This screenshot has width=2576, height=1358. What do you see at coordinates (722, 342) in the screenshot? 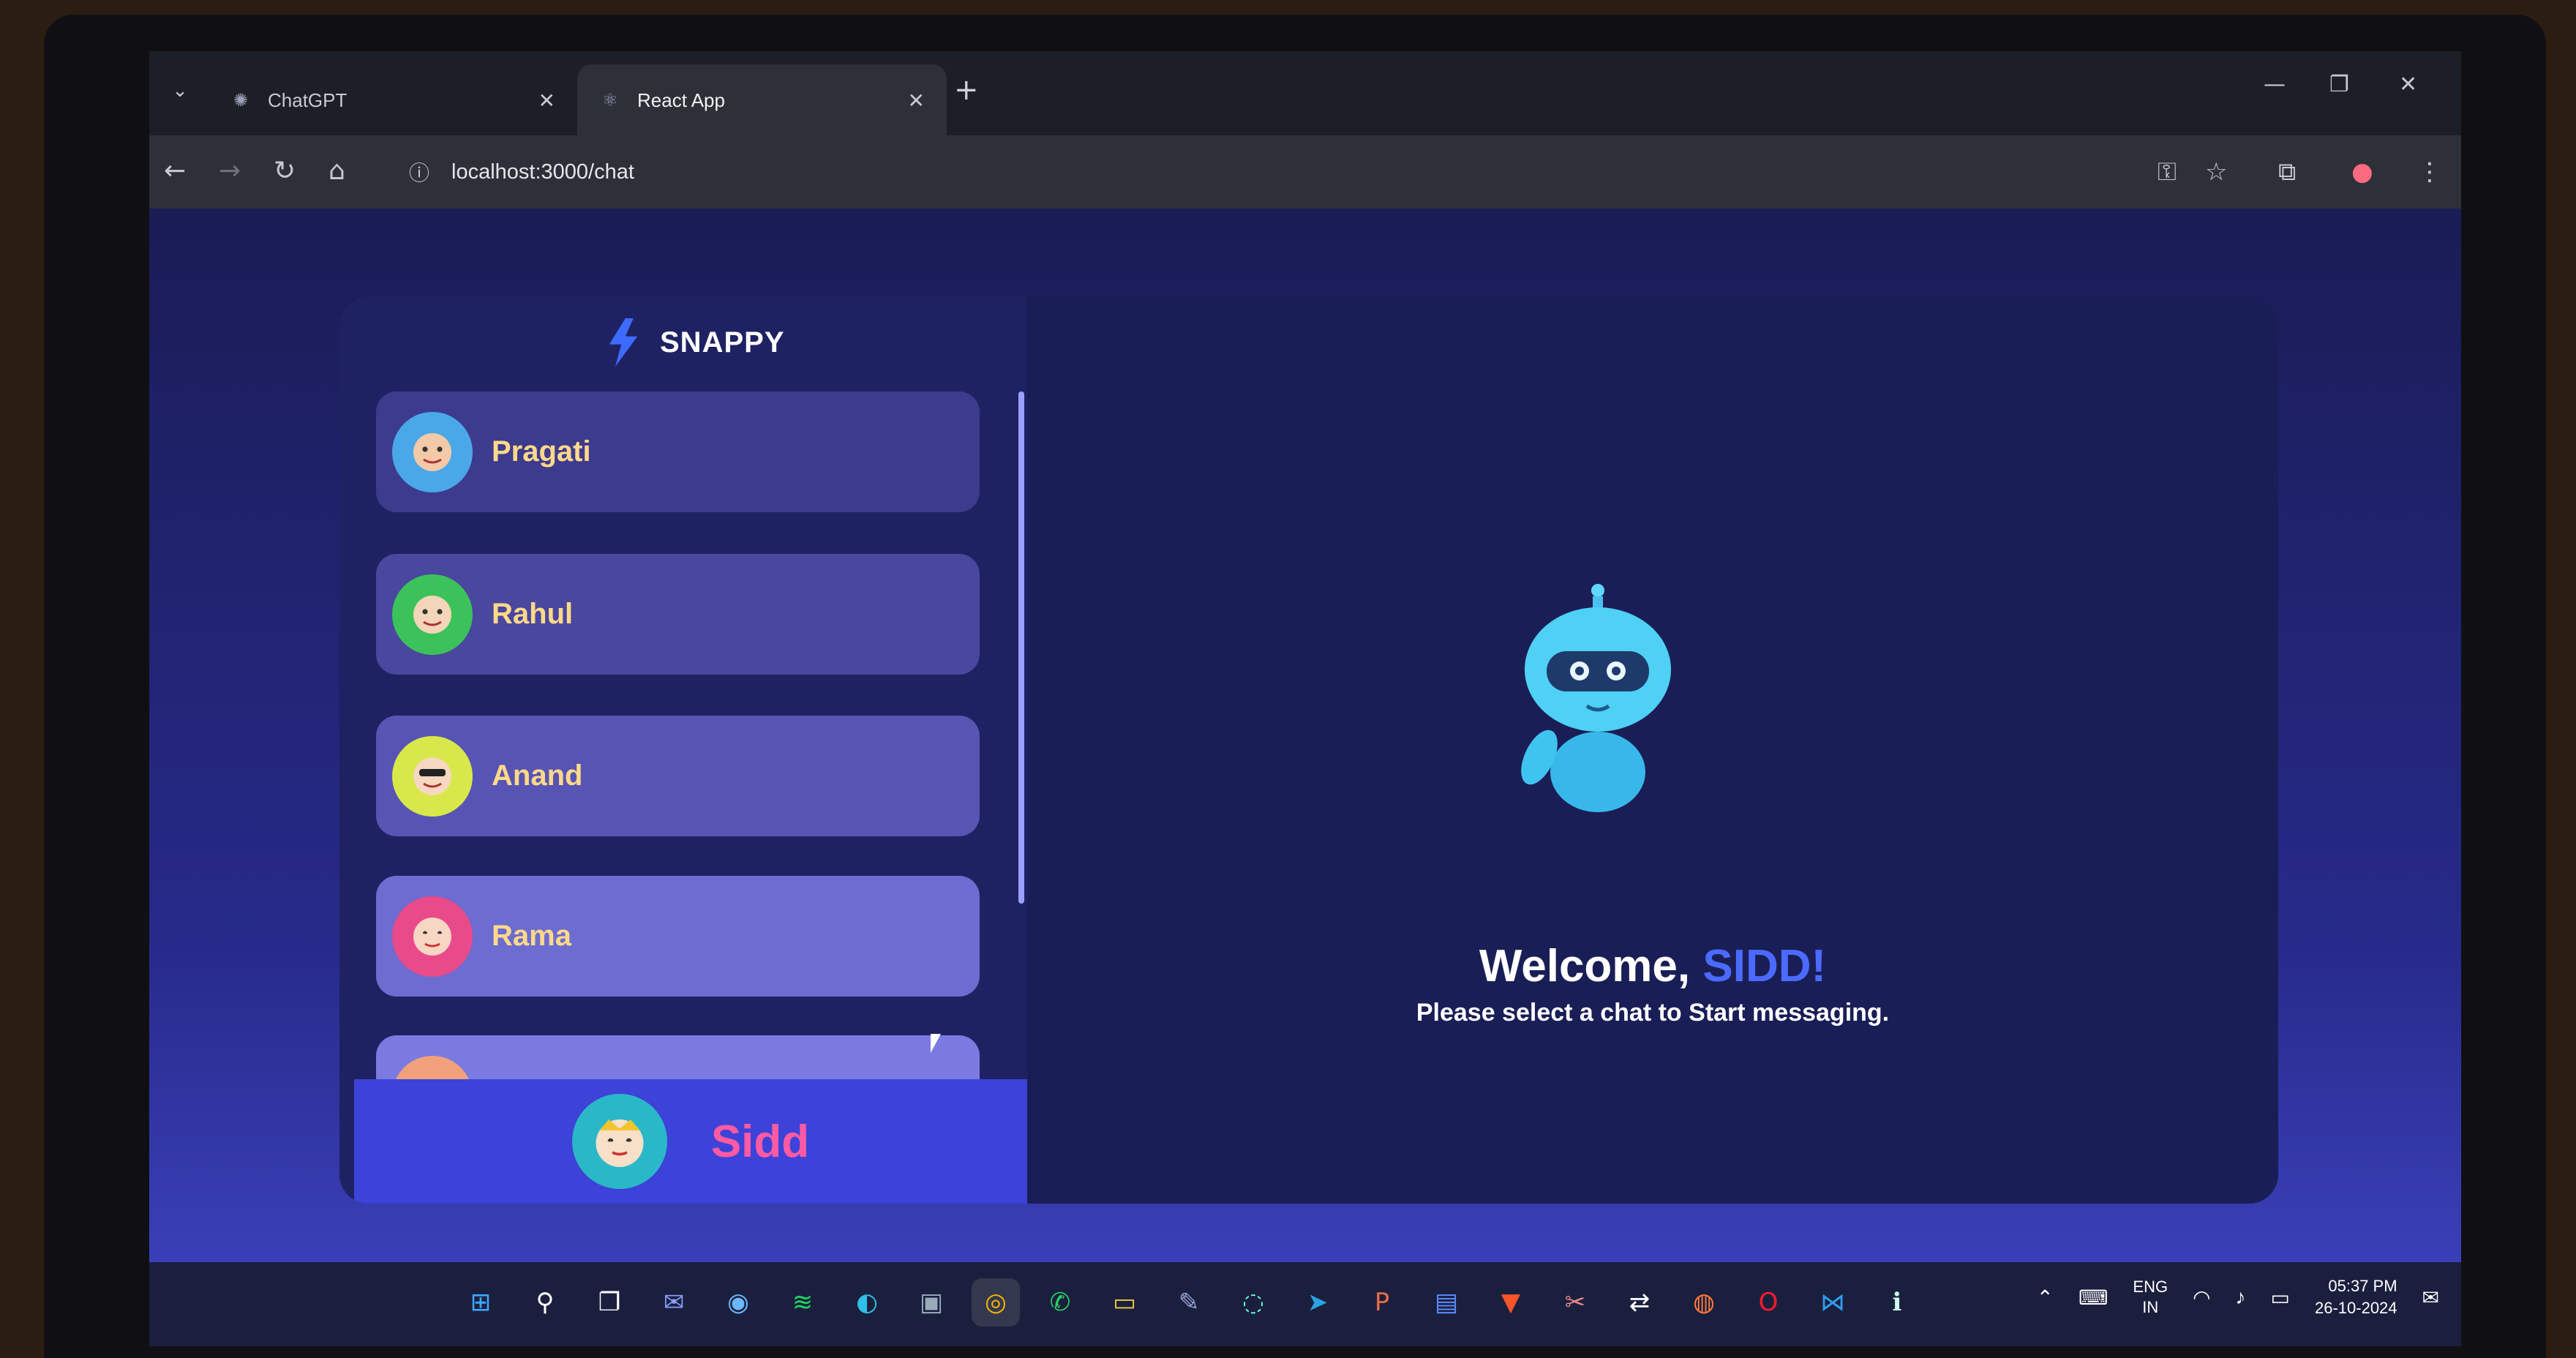
I see `brand-name: SNAPPY` at bounding box center [722, 342].